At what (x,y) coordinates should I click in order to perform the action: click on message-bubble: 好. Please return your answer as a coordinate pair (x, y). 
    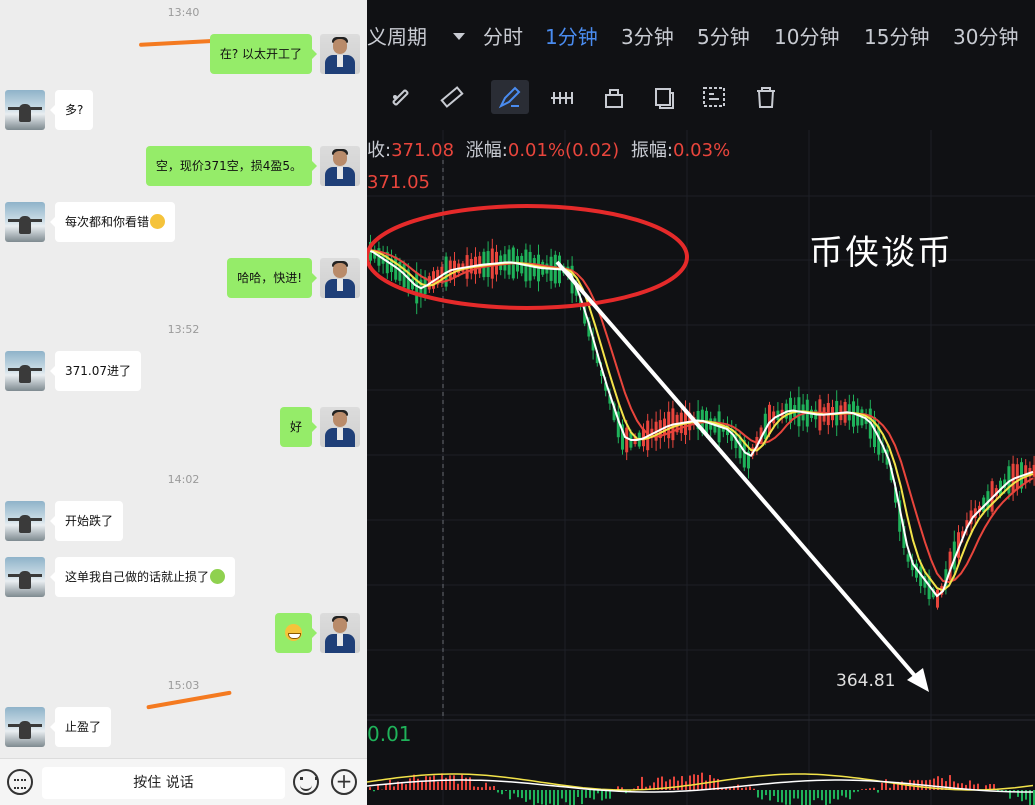
    Looking at the image, I should click on (298, 427).